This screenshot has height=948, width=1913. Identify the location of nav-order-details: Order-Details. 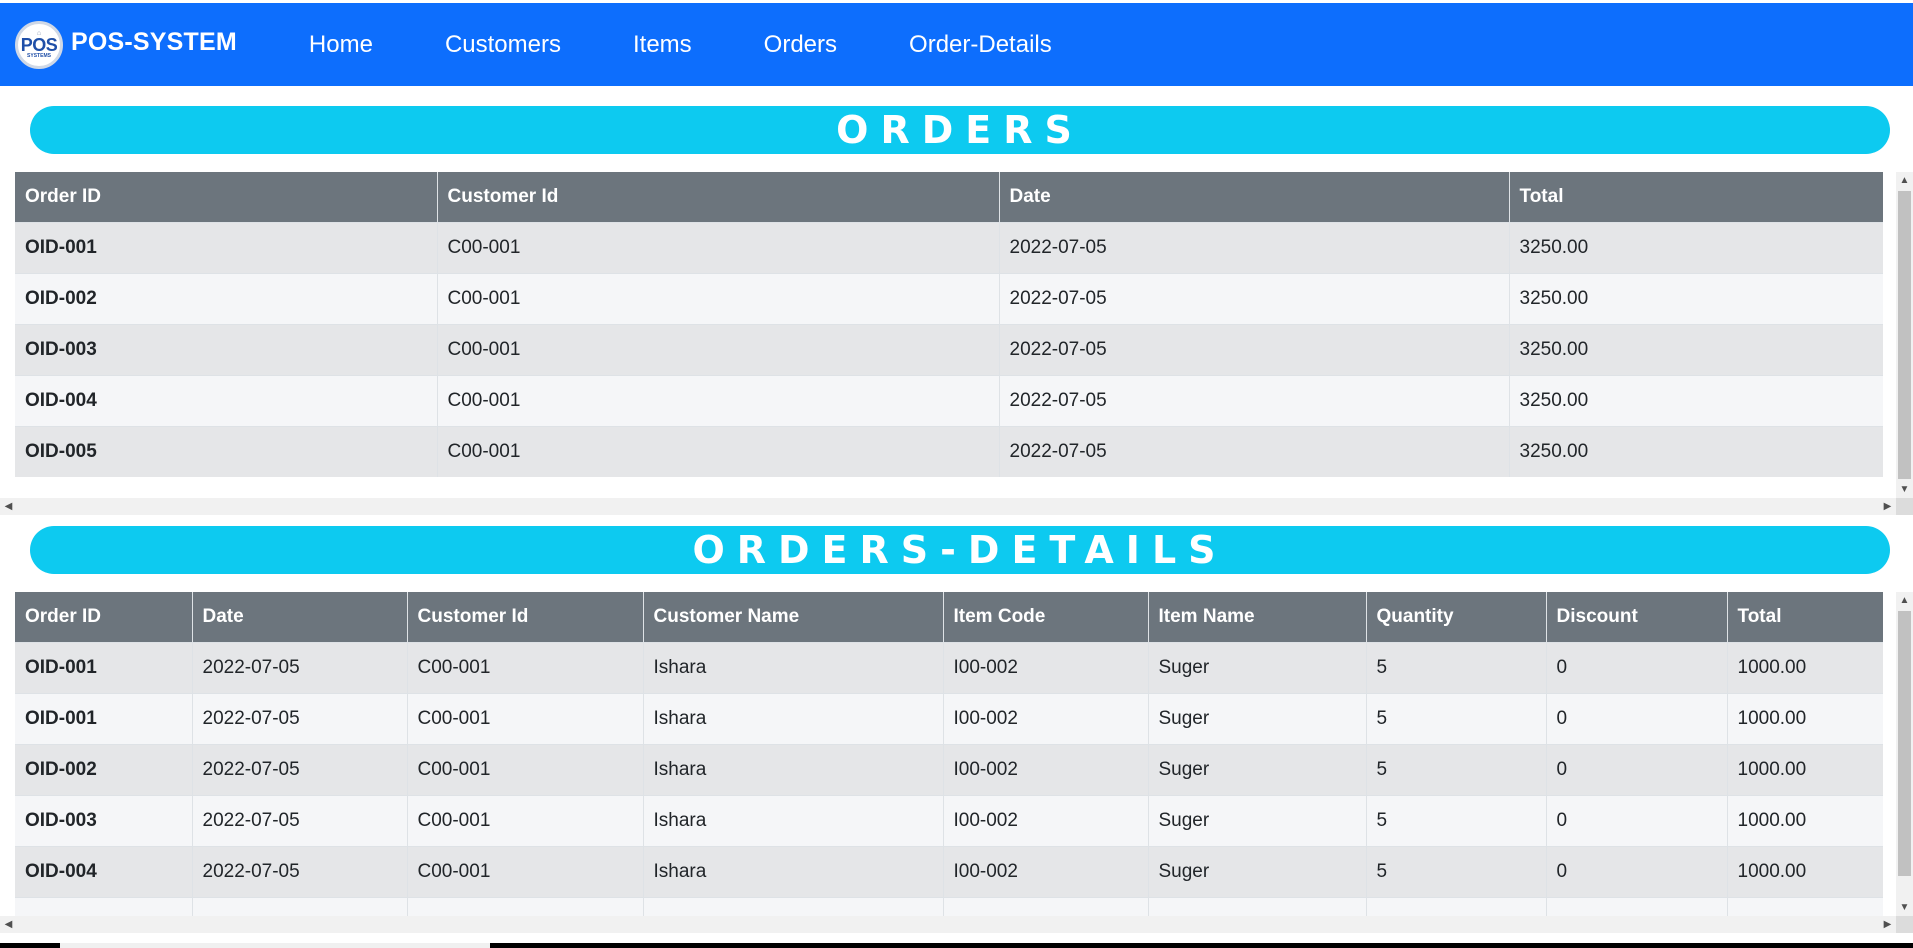
(980, 45).